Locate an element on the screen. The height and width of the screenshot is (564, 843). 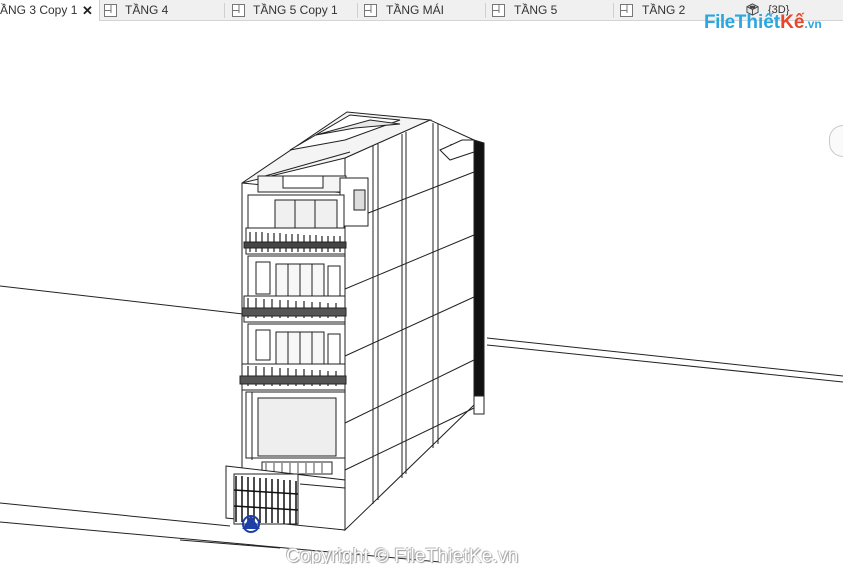
tab-label: TẦNG MÁI is located at coordinates (415, 10).